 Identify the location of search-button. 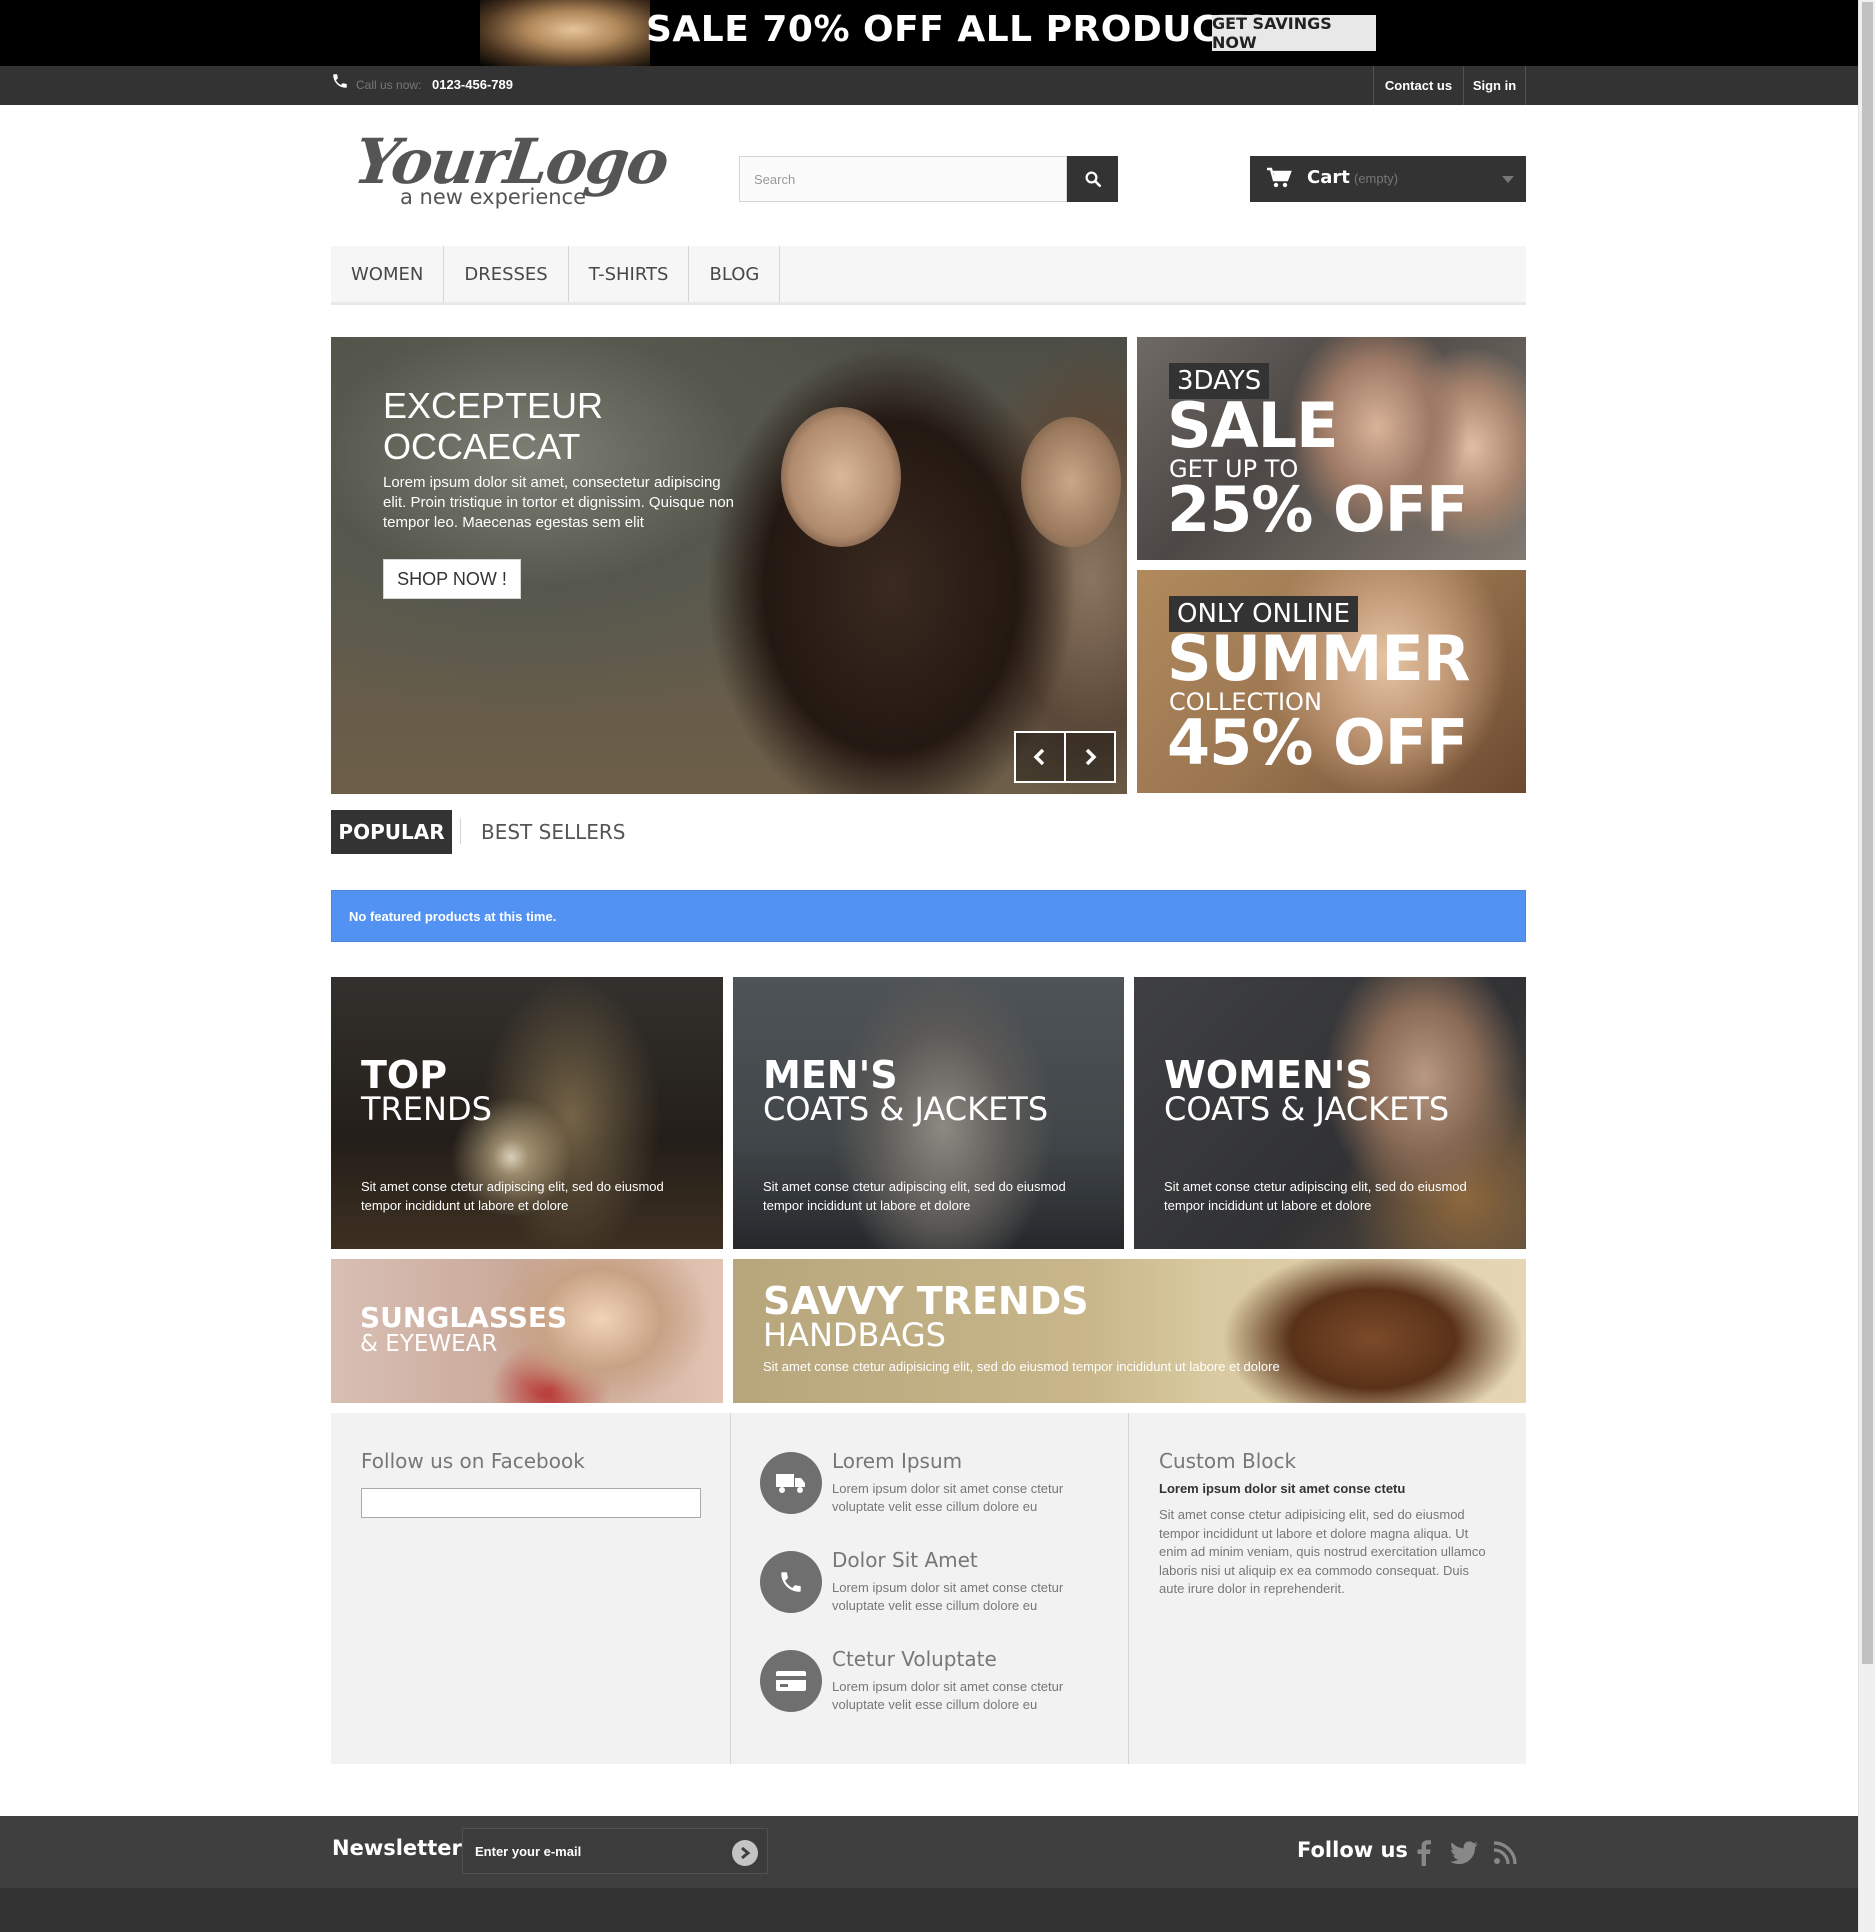
(1092, 179).